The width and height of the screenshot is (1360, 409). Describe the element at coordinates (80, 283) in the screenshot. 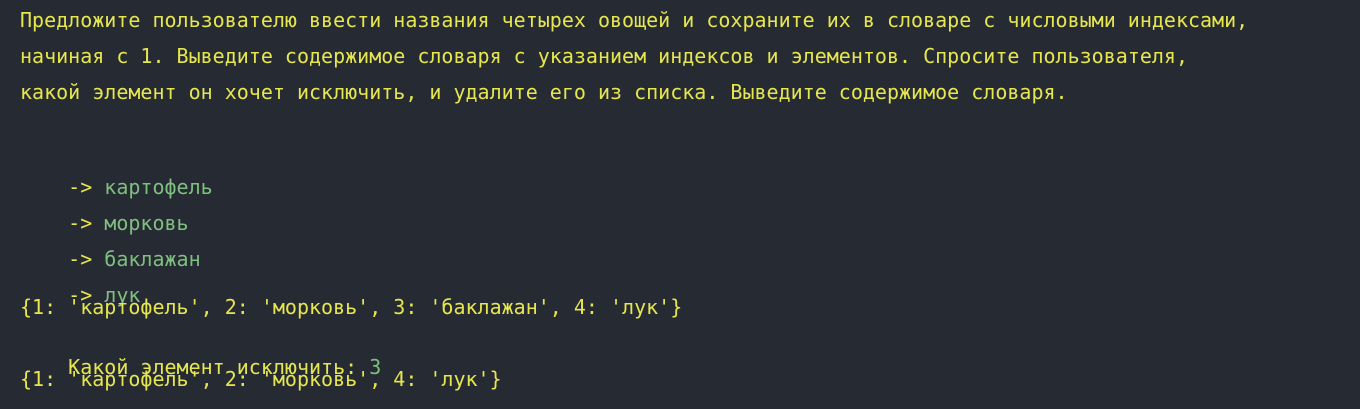

I see `input-line-4: -> лук` at that location.